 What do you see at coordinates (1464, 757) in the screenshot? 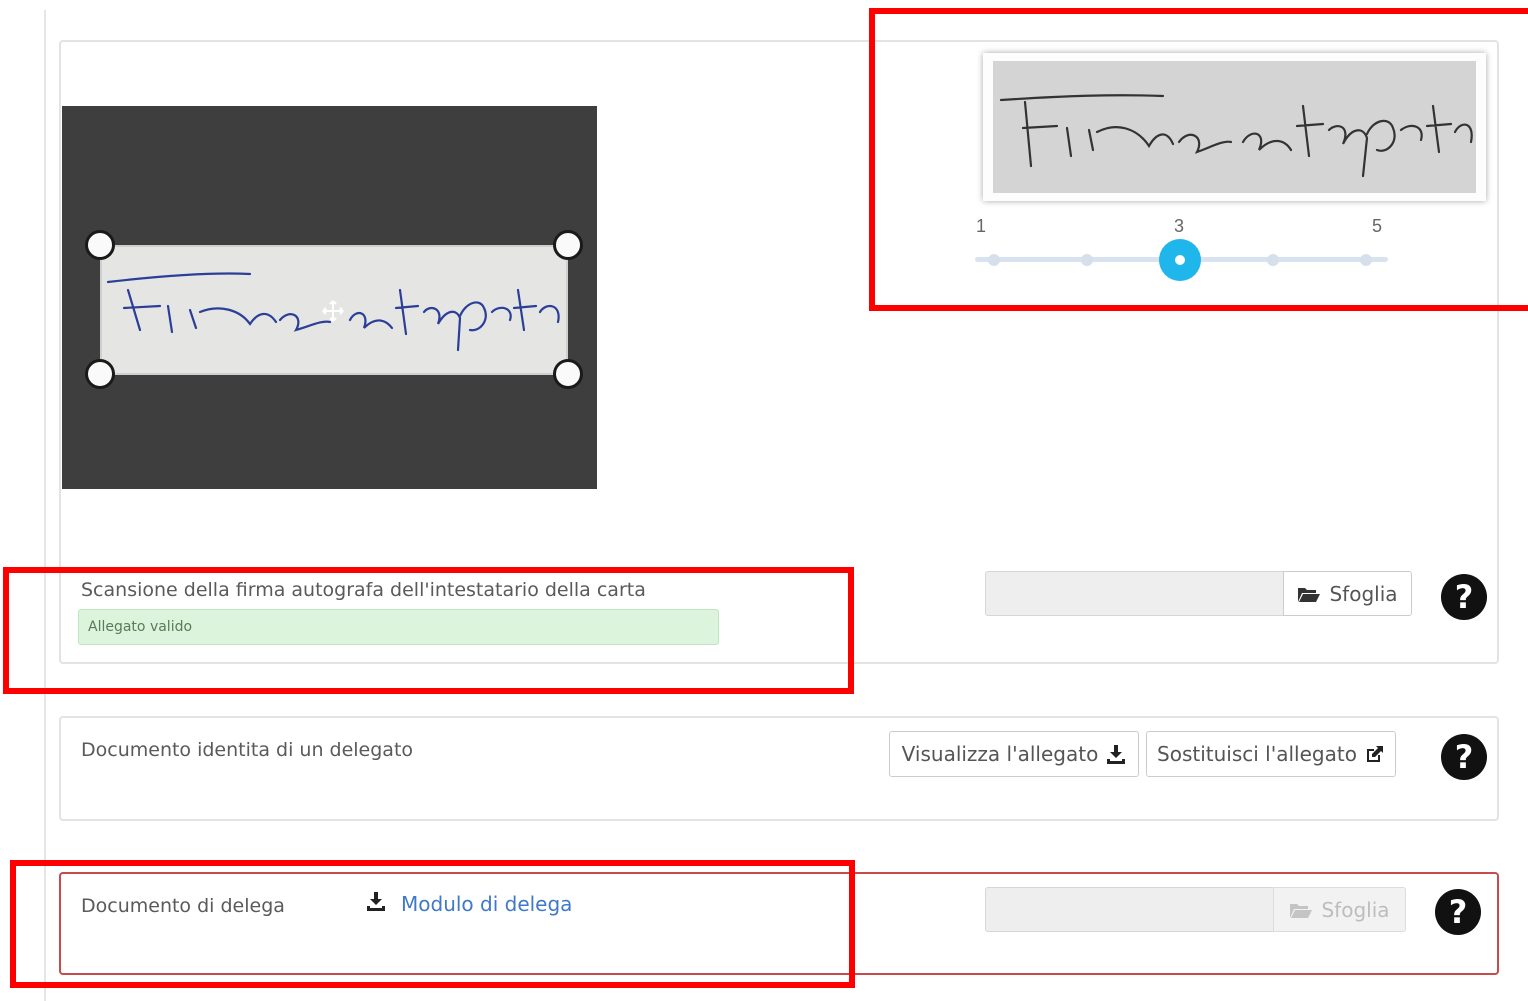
I see `delegate-help-icon: ?` at bounding box center [1464, 757].